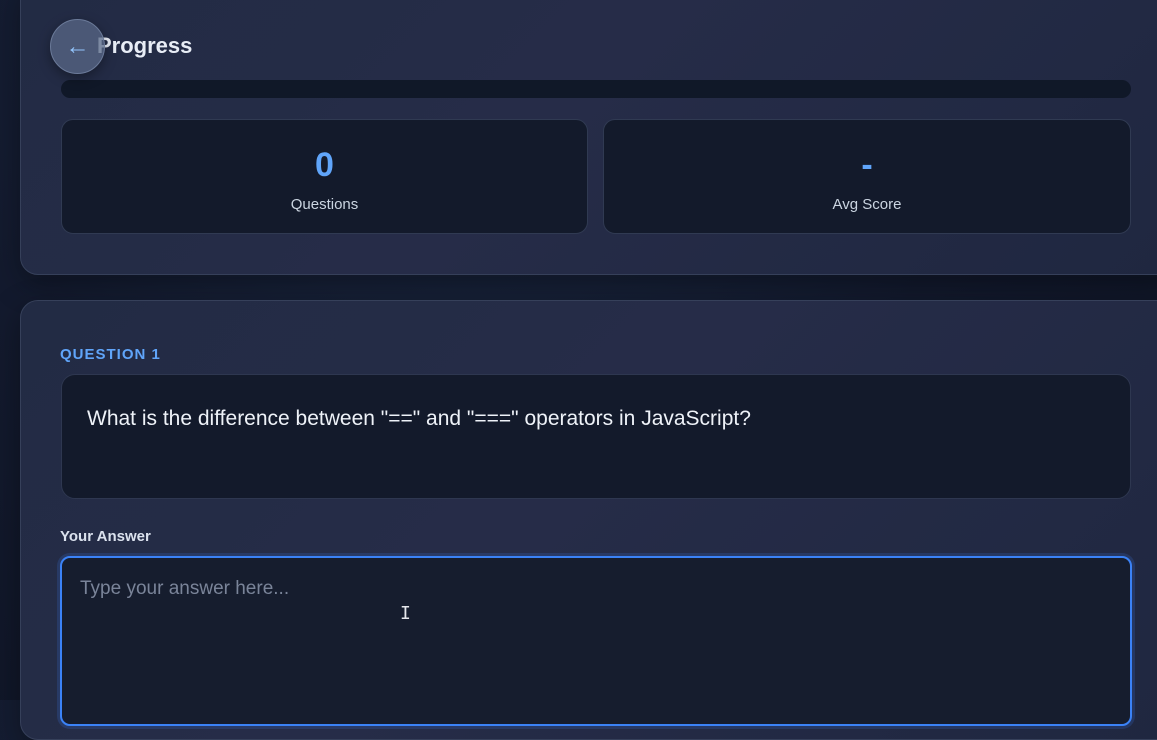 The height and width of the screenshot is (740, 1157). What do you see at coordinates (324, 165) in the screenshot?
I see `stat-value-questions: 0` at bounding box center [324, 165].